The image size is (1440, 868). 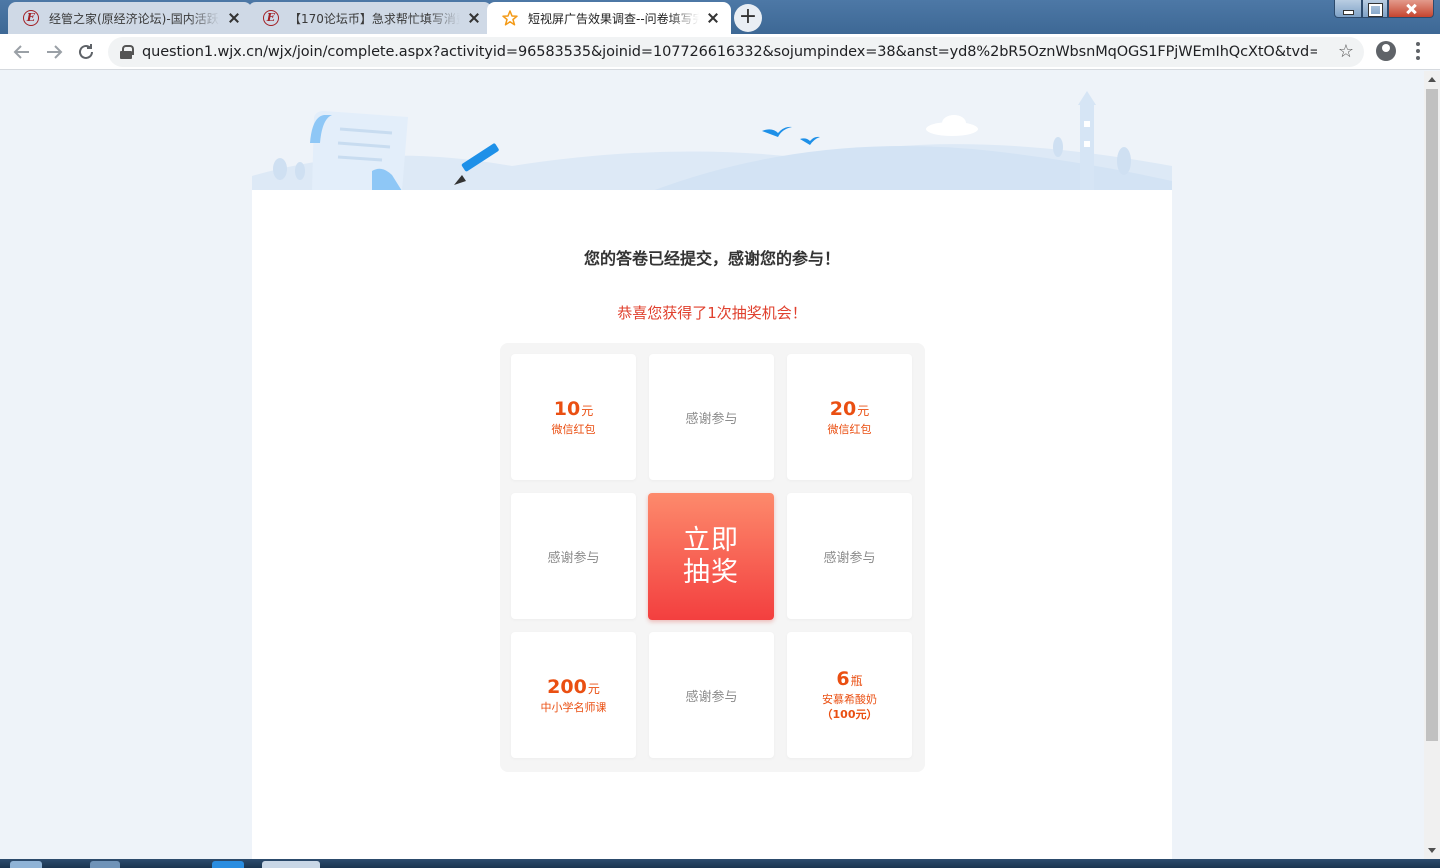 What do you see at coordinates (1386, 51) in the screenshot?
I see `profile-avatar-icon` at bounding box center [1386, 51].